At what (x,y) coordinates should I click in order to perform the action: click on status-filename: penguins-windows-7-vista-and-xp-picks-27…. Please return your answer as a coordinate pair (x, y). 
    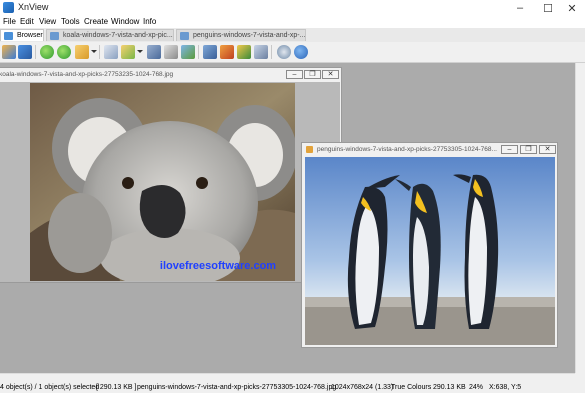
    Looking at the image, I should click on (237, 387).